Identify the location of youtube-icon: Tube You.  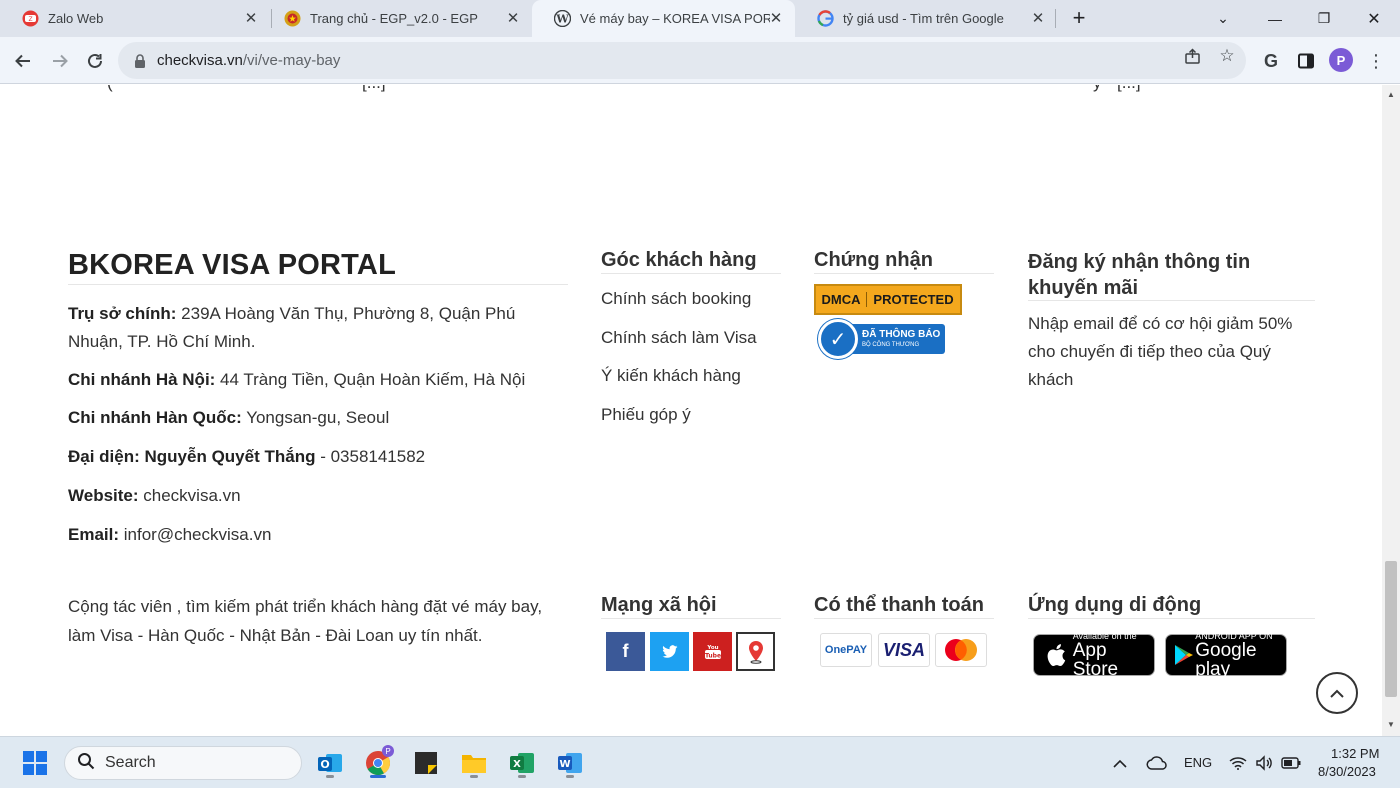
(712, 651).